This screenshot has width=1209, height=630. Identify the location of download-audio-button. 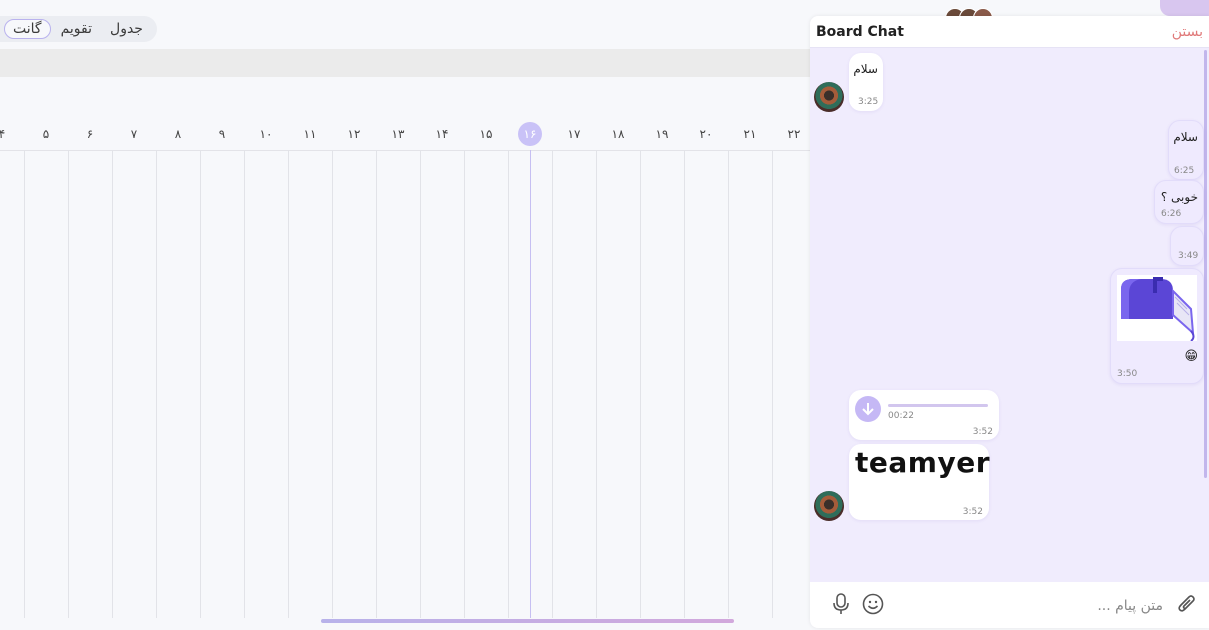
(868, 409).